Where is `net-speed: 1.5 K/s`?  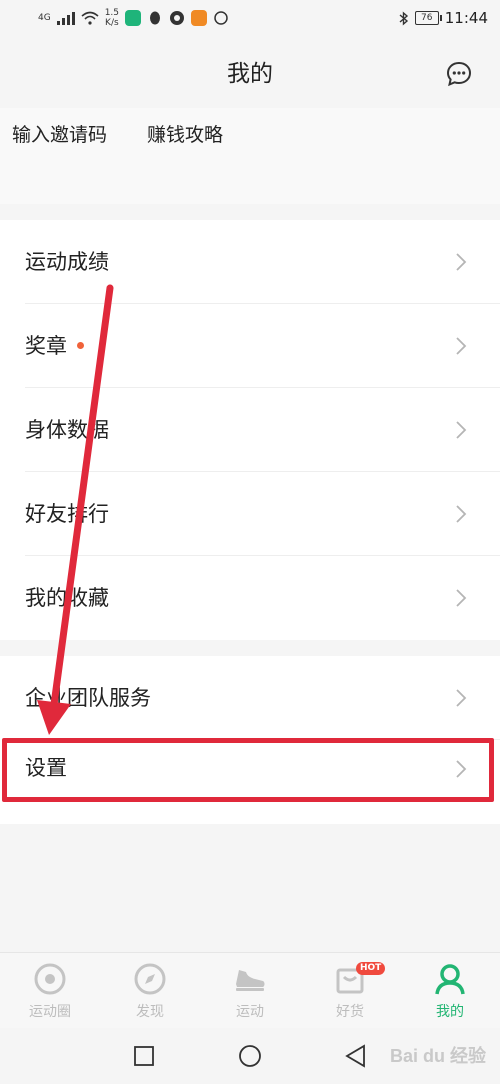 net-speed: 1.5 K/s is located at coordinates (112, 18).